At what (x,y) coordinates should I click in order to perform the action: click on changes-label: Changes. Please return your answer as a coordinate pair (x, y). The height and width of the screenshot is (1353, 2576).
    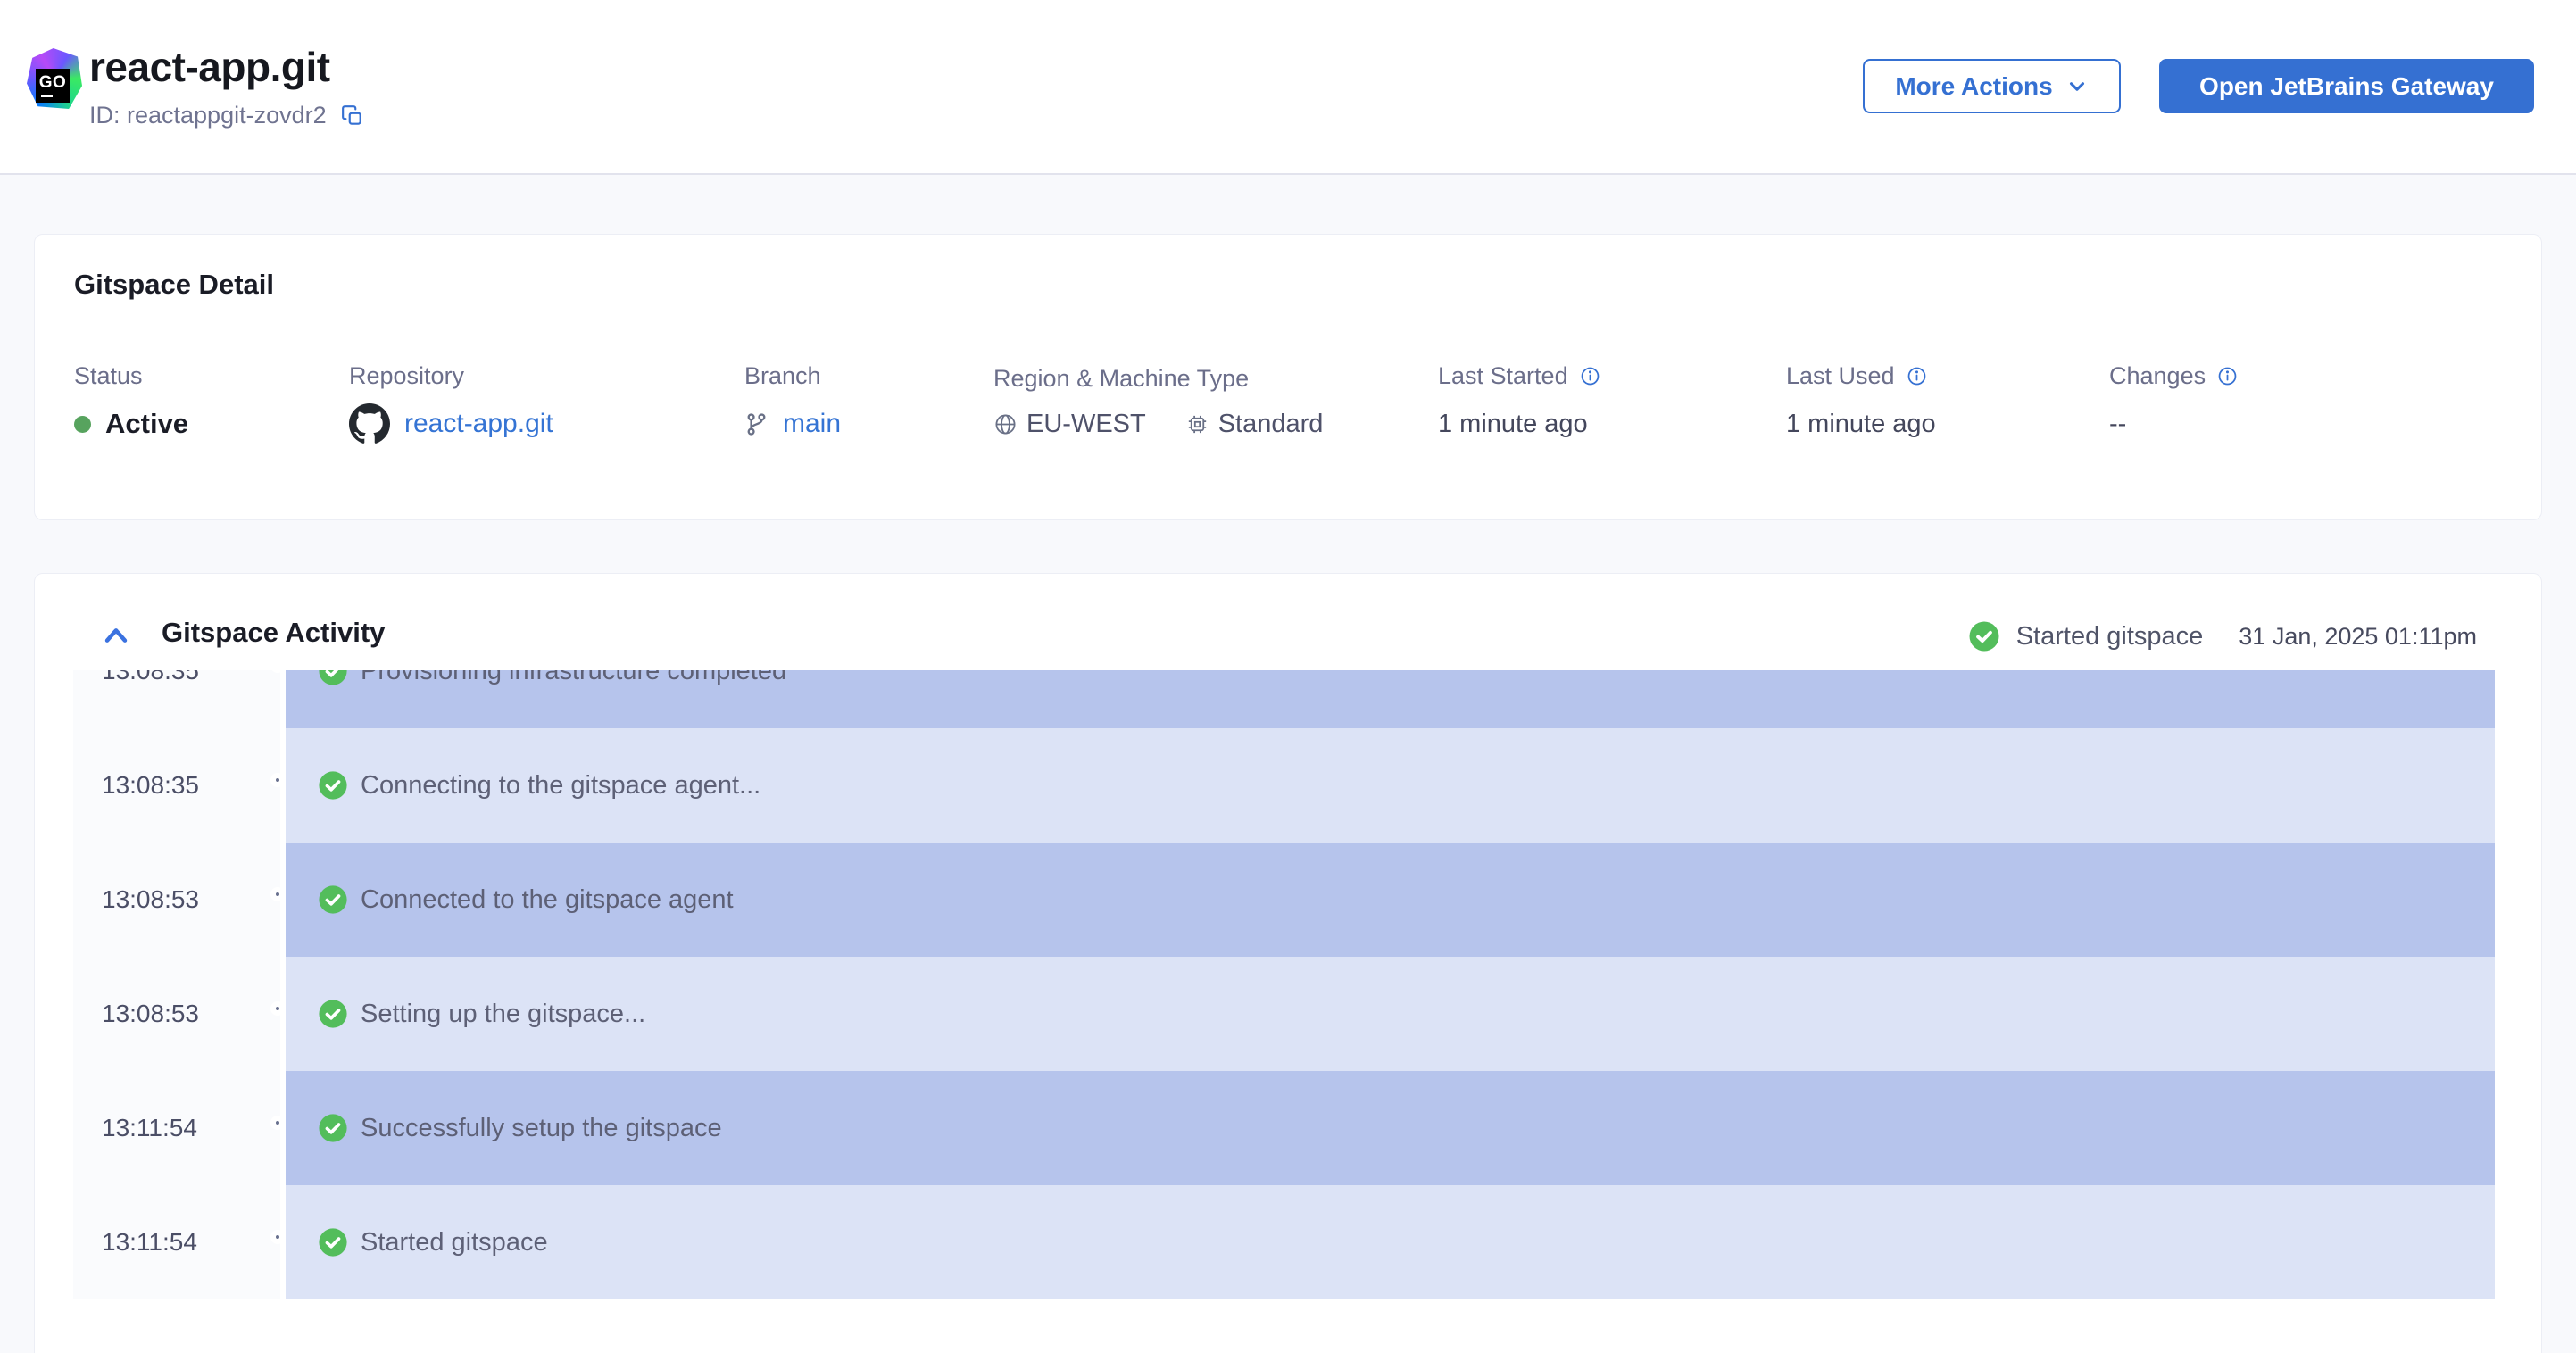
    Looking at the image, I should click on (2157, 375).